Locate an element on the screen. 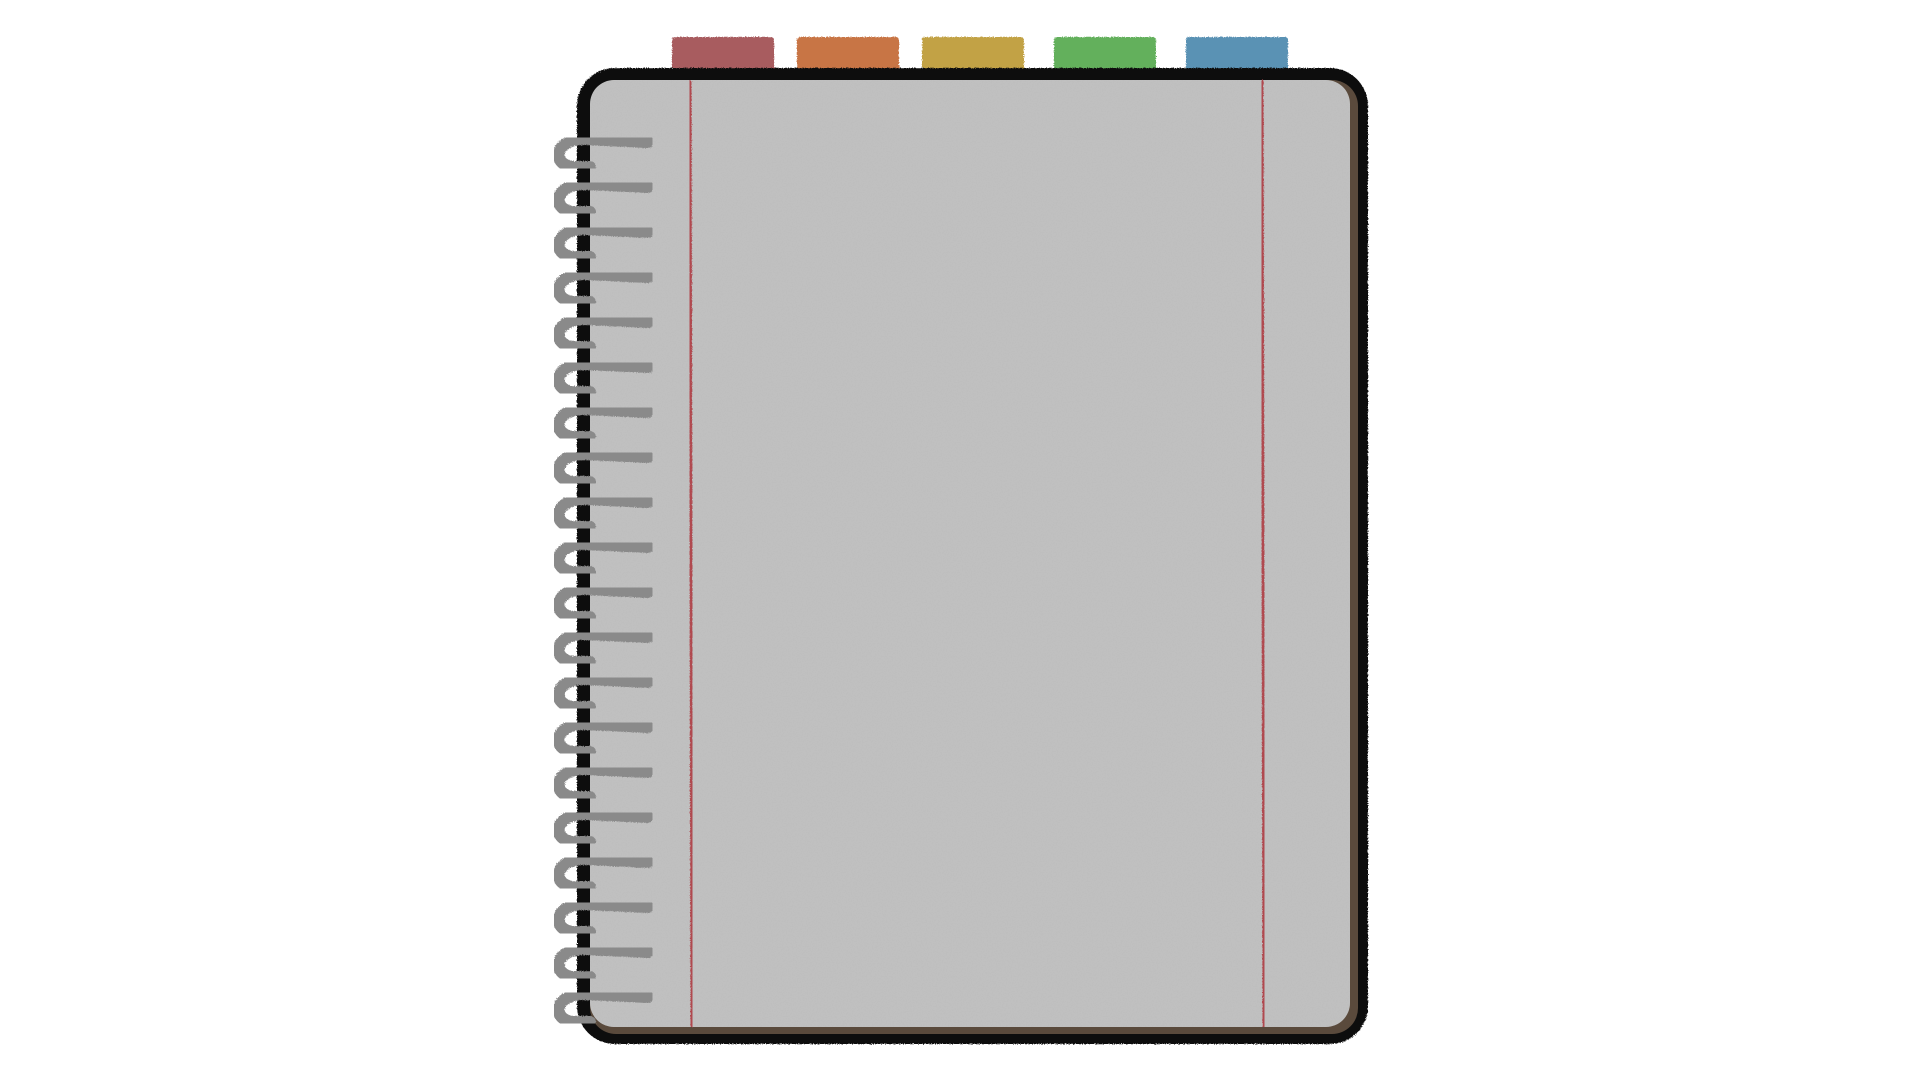 This screenshot has height=1080, width=1920. page-left-margin-line is located at coordinates (691, 553).